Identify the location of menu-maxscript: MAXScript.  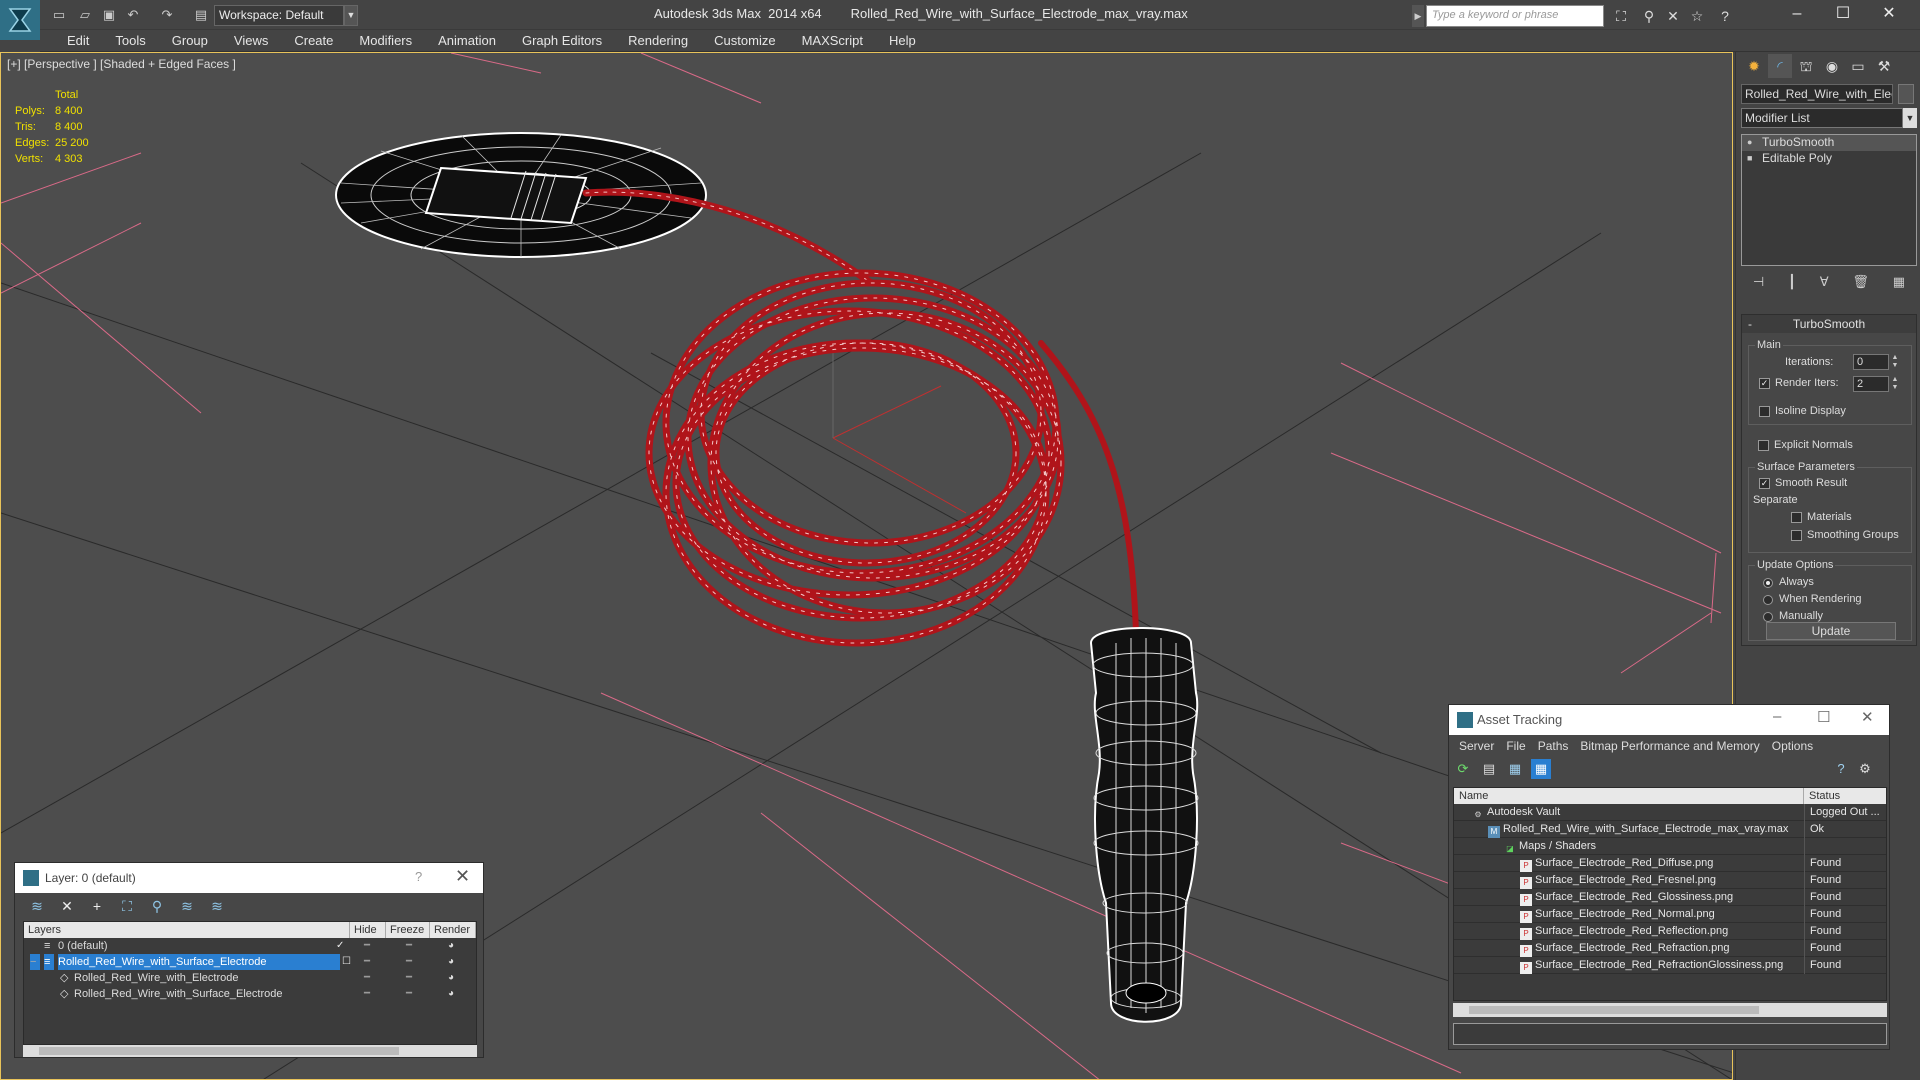
(832, 40).